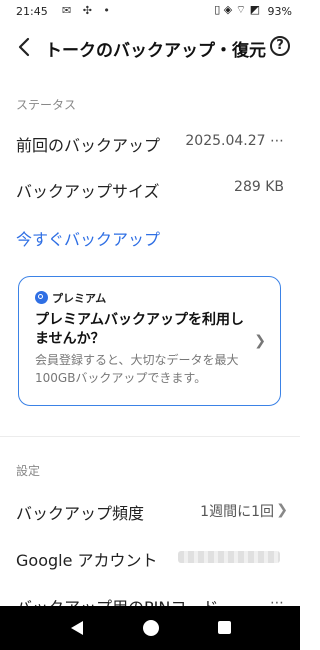 Image resolution: width=320 pixels, height=650 pixels. I want to click on page-title: トークのバックアップ・復元, so click(155, 51).